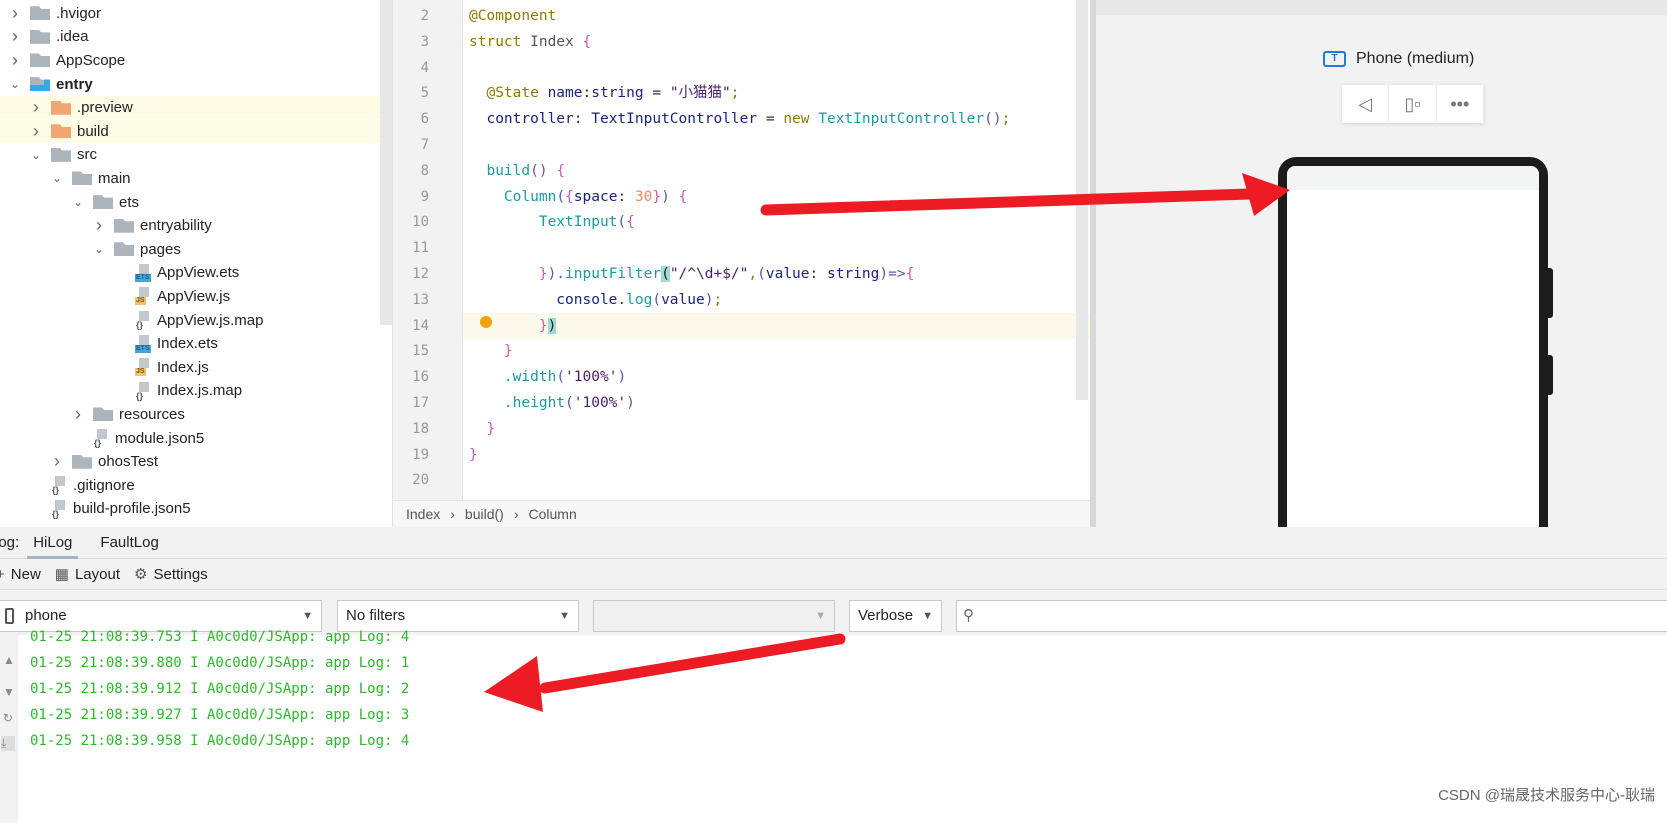 Image resolution: width=1667 pixels, height=823 pixels. What do you see at coordinates (543, 299) in the screenshot?
I see `code-token: console` at bounding box center [543, 299].